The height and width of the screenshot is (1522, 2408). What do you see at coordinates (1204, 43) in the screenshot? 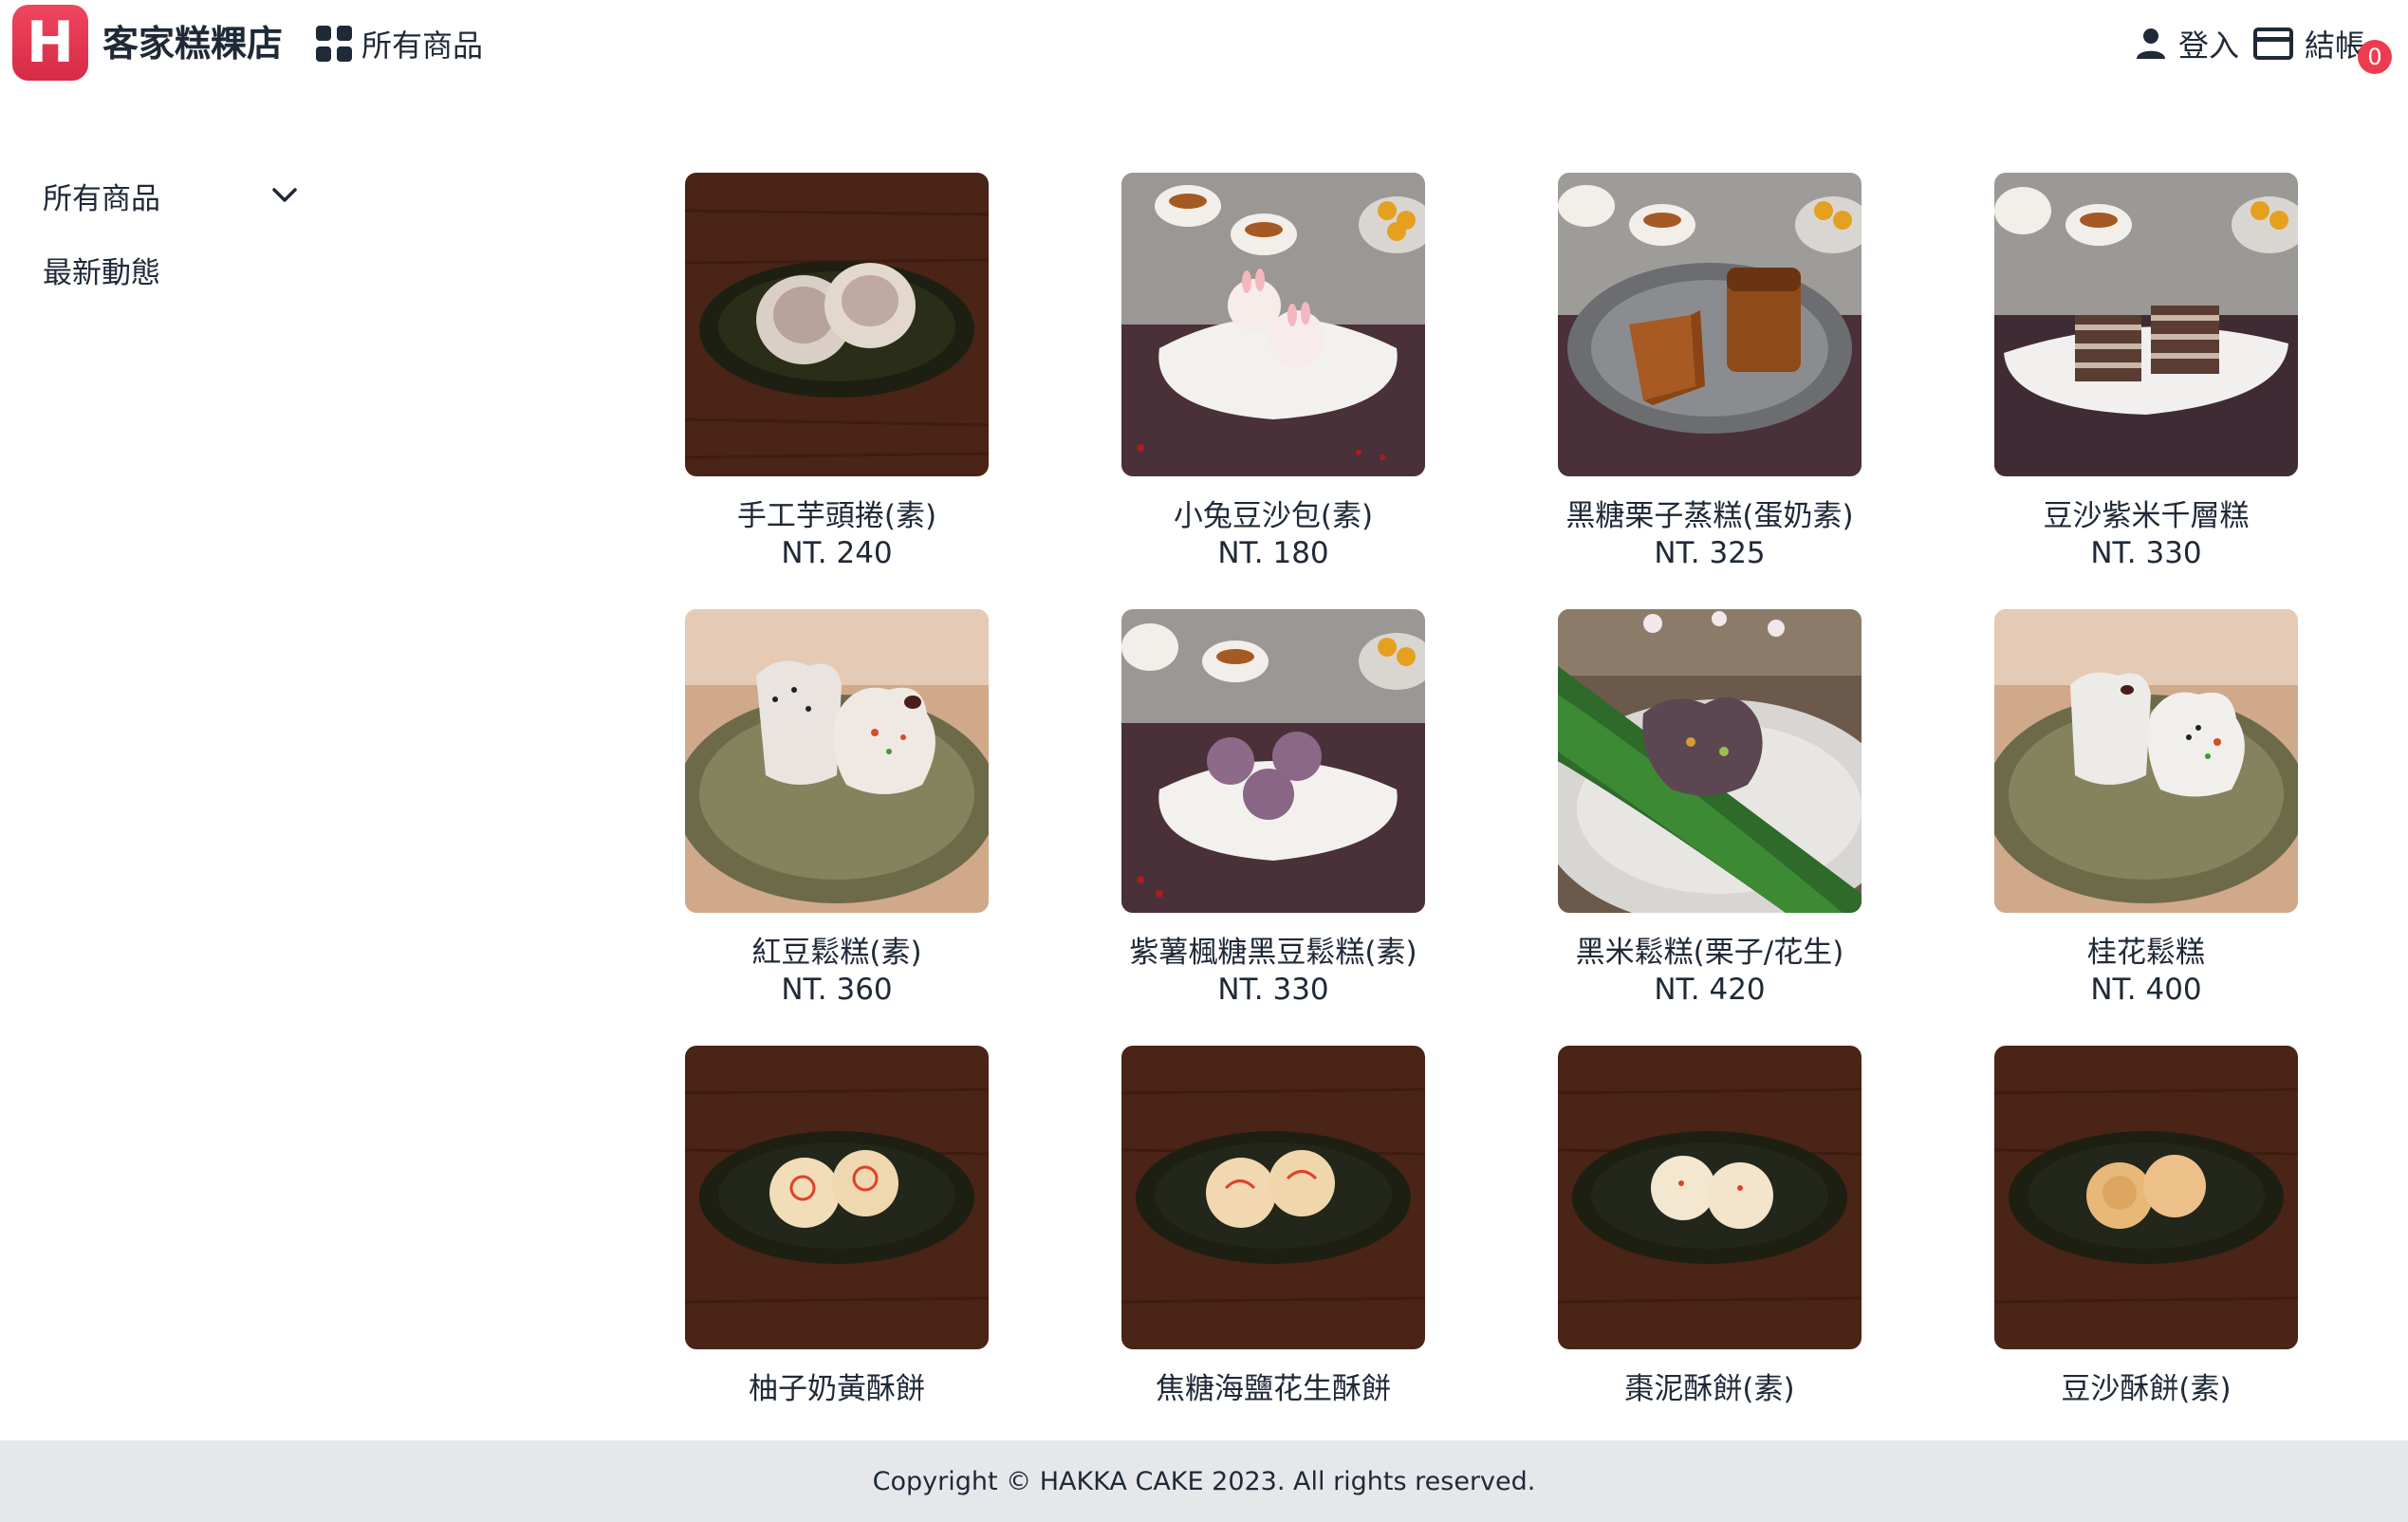
I see `top-navbar: H 客家糕粿店 所有商品 登入 結帳 0` at bounding box center [1204, 43].